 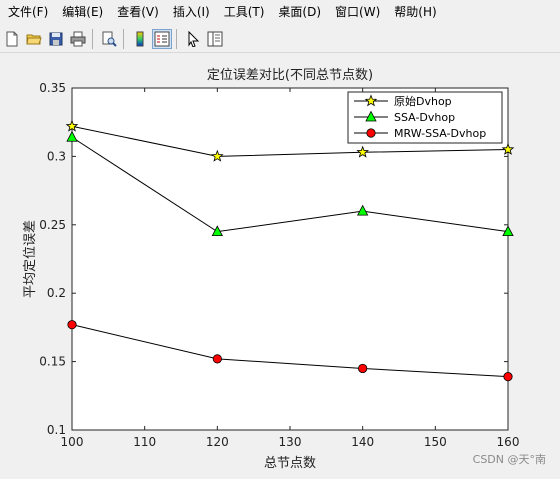 What do you see at coordinates (290, 442) in the screenshot?
I see `x-tick-label: 130` at bounding box center [290, 442].